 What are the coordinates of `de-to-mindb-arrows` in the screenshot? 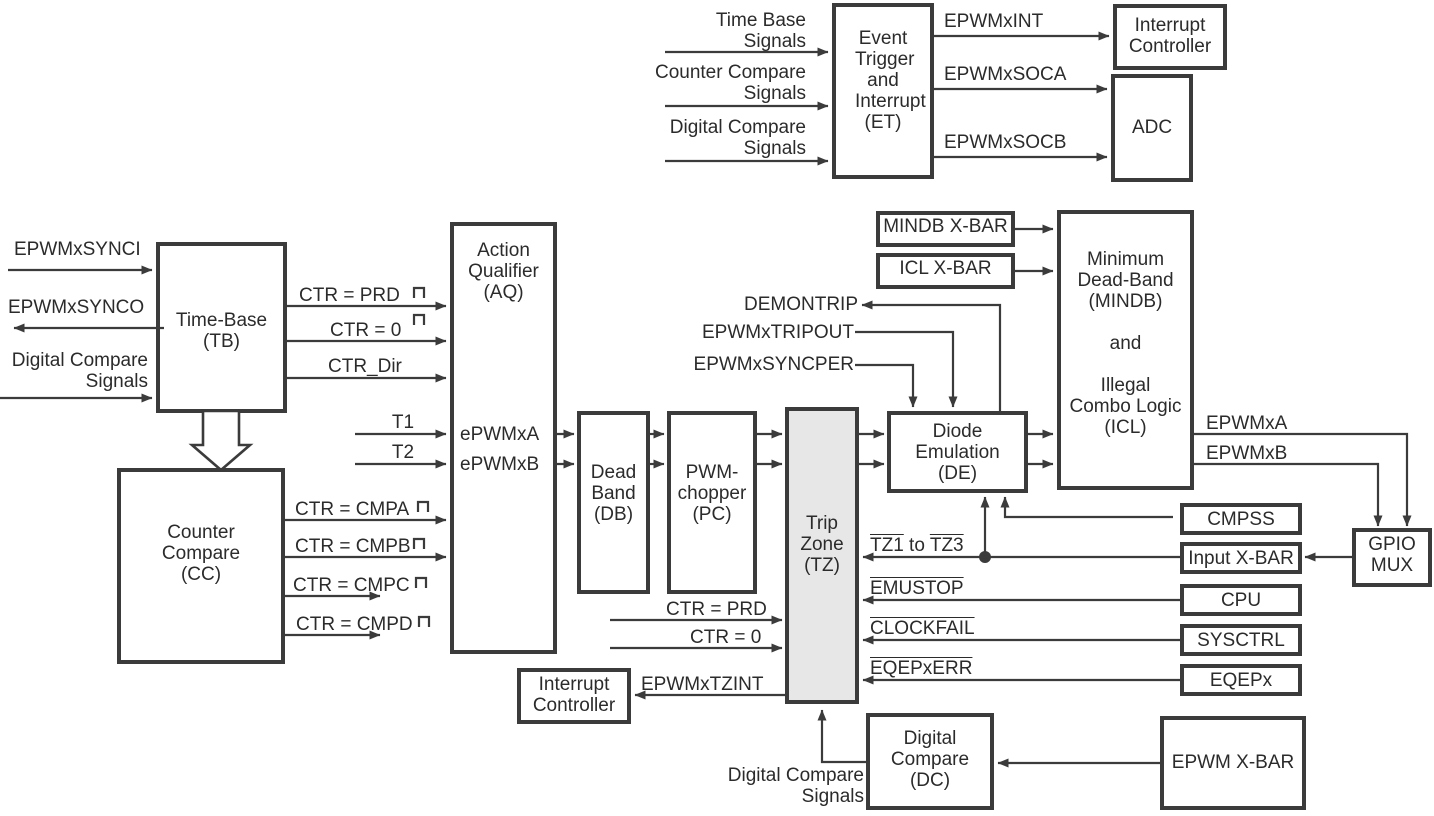 It's located at (1040, 449).